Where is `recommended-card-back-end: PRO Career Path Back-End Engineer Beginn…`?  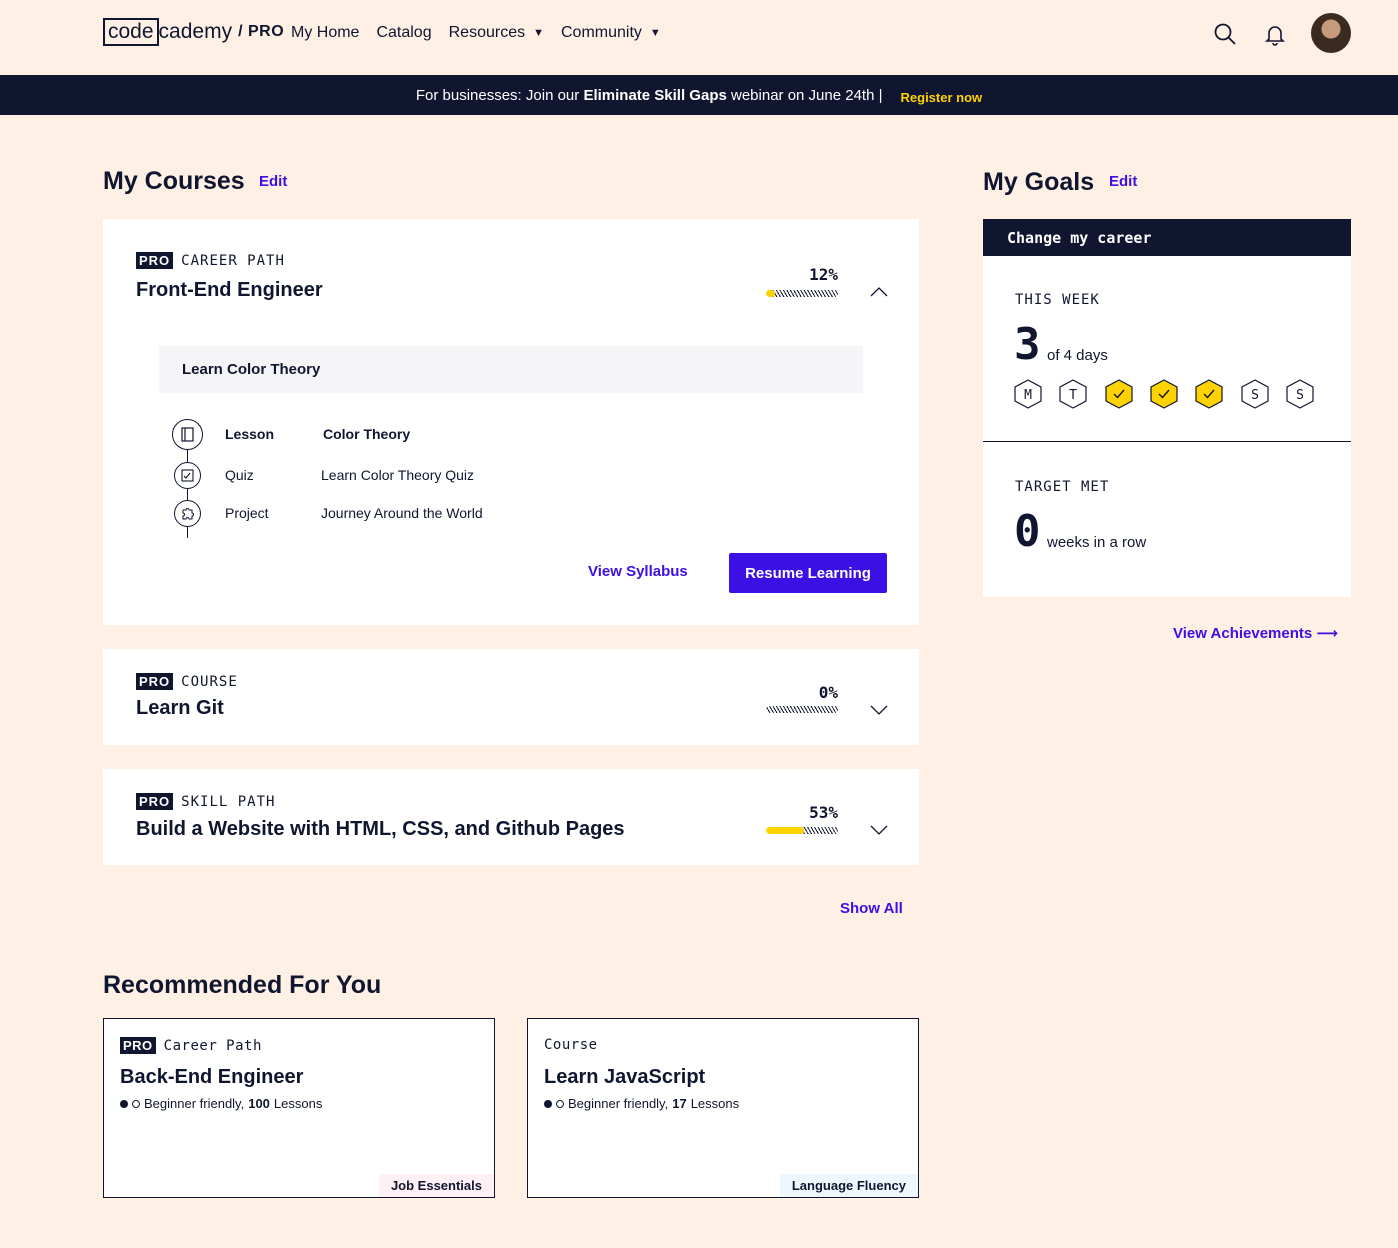
recommended-card-back-end: PRO Career Path Back-End Engineer Beginn… is located at coordinates (299, 1108).